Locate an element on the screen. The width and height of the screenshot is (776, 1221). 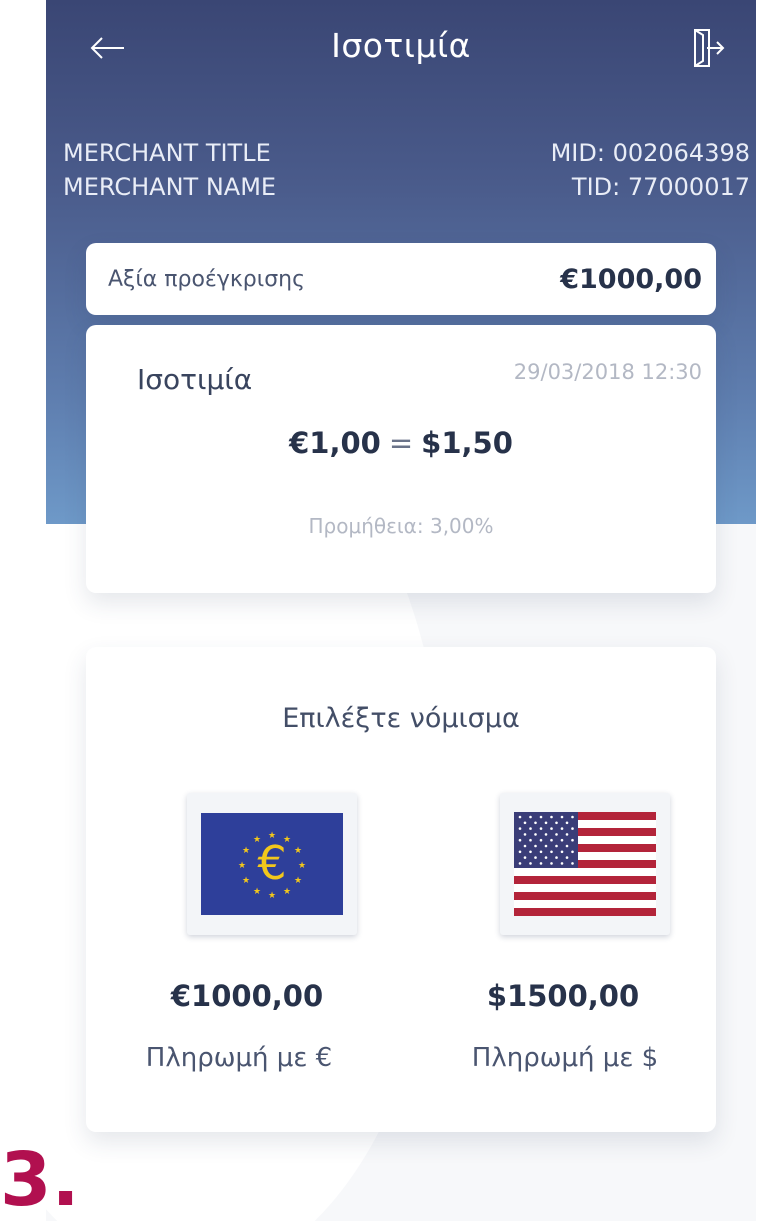
pay-eur-option: ★ ★ ★ ★ ★ ★ ★ ★ ★ ★ ★ ★ € €1000,00 Πληρωμή με € is located at coordinates (247, 942).